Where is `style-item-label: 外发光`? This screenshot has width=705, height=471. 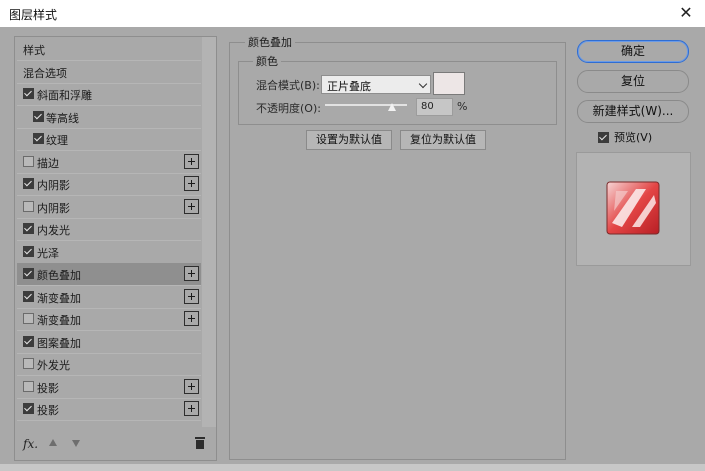 style-item-label: 外发光 is located at coordinates (53, 365).